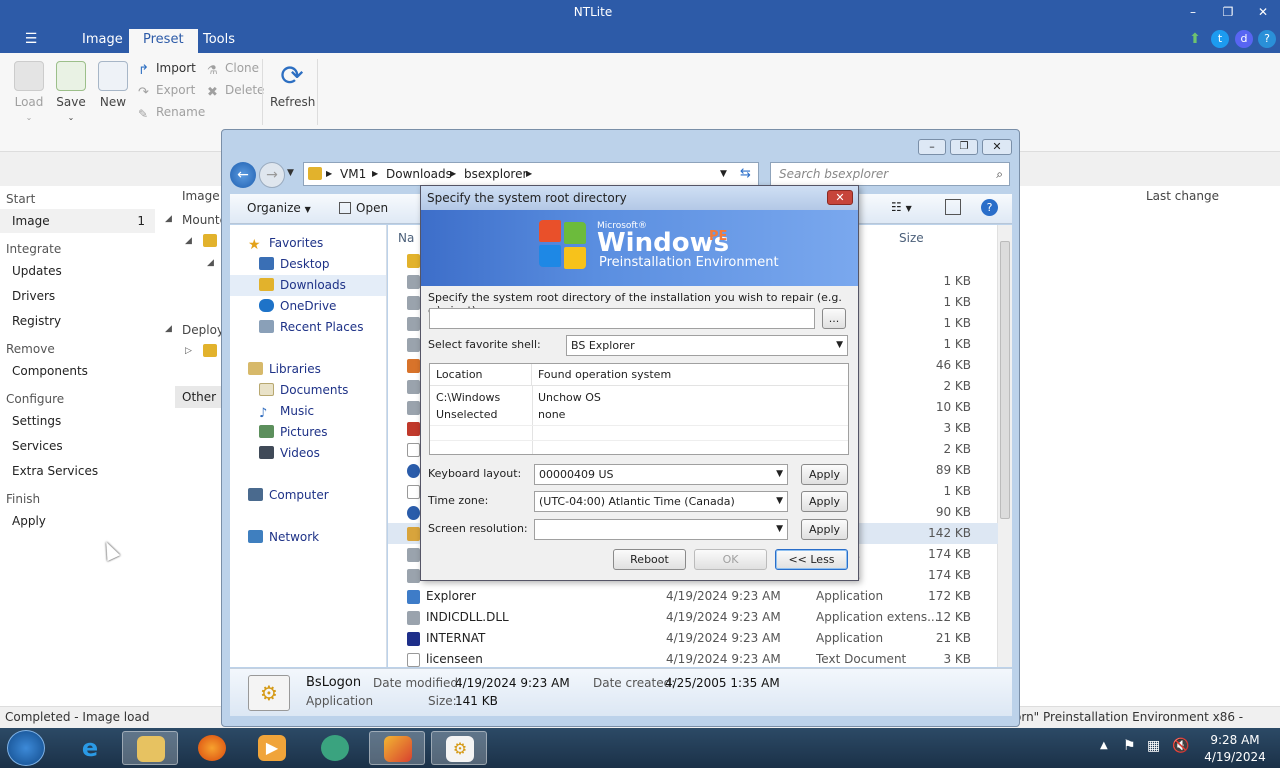  Describe the element at coordinates (465, 397) in the screenshot. I see `os-row-location: C:\Windows` at that location.